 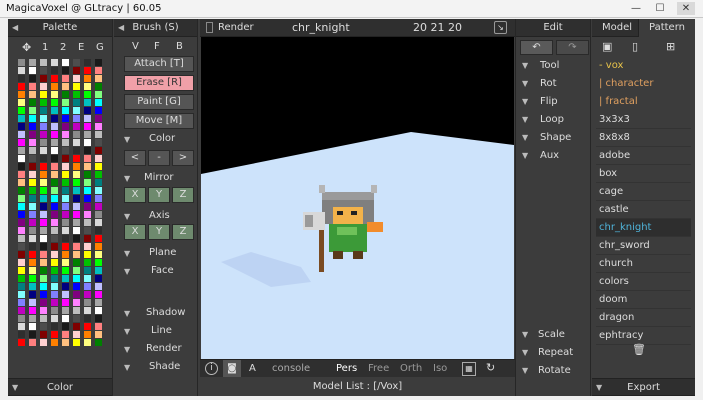 What do you see at coordinates (440, 368) in the screenshot?
I see `view-iso: Iso` at bounding box center [440, 368].